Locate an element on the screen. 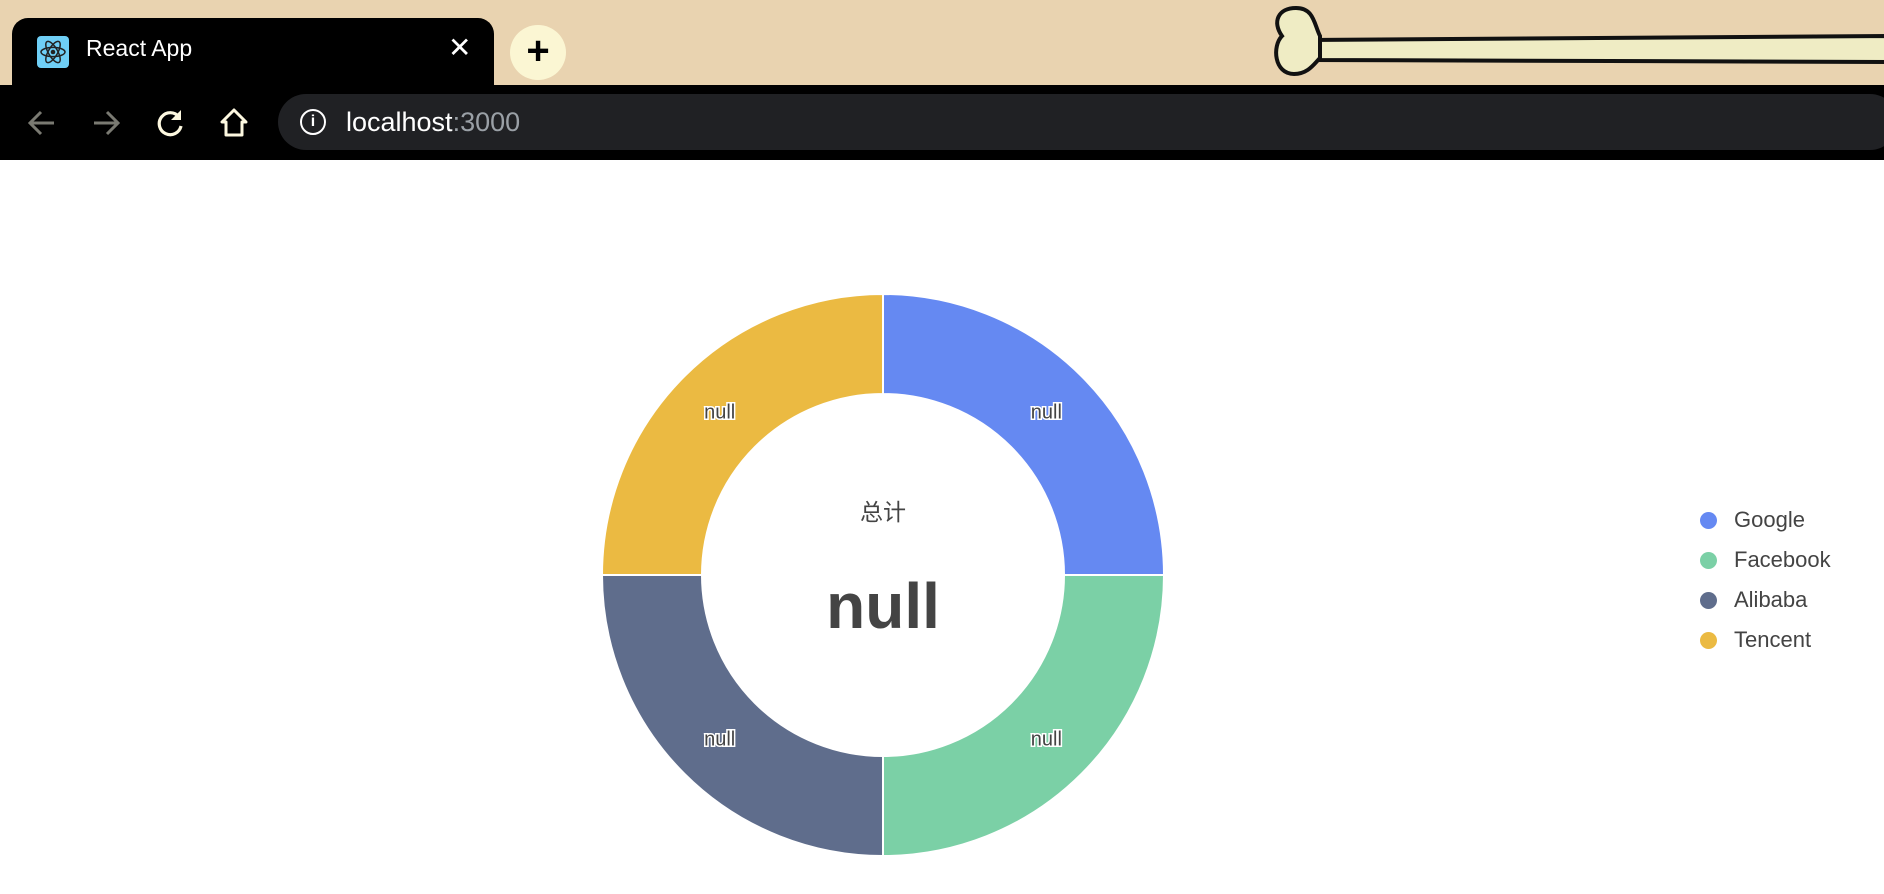 The height and width of the screenshot is (894, 1884). react-favicon-icon is located at coordinates (53, 52).